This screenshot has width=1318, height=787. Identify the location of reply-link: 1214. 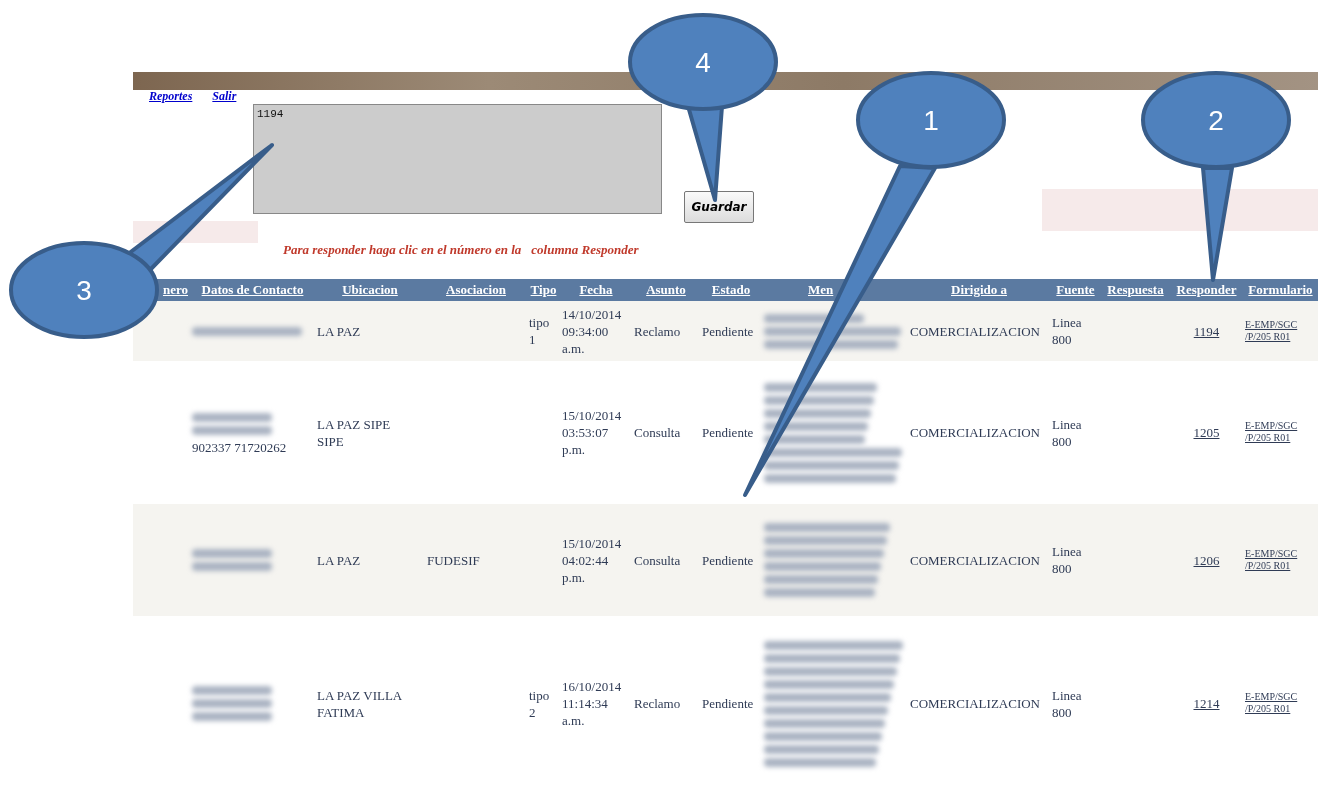
(1206, 703).